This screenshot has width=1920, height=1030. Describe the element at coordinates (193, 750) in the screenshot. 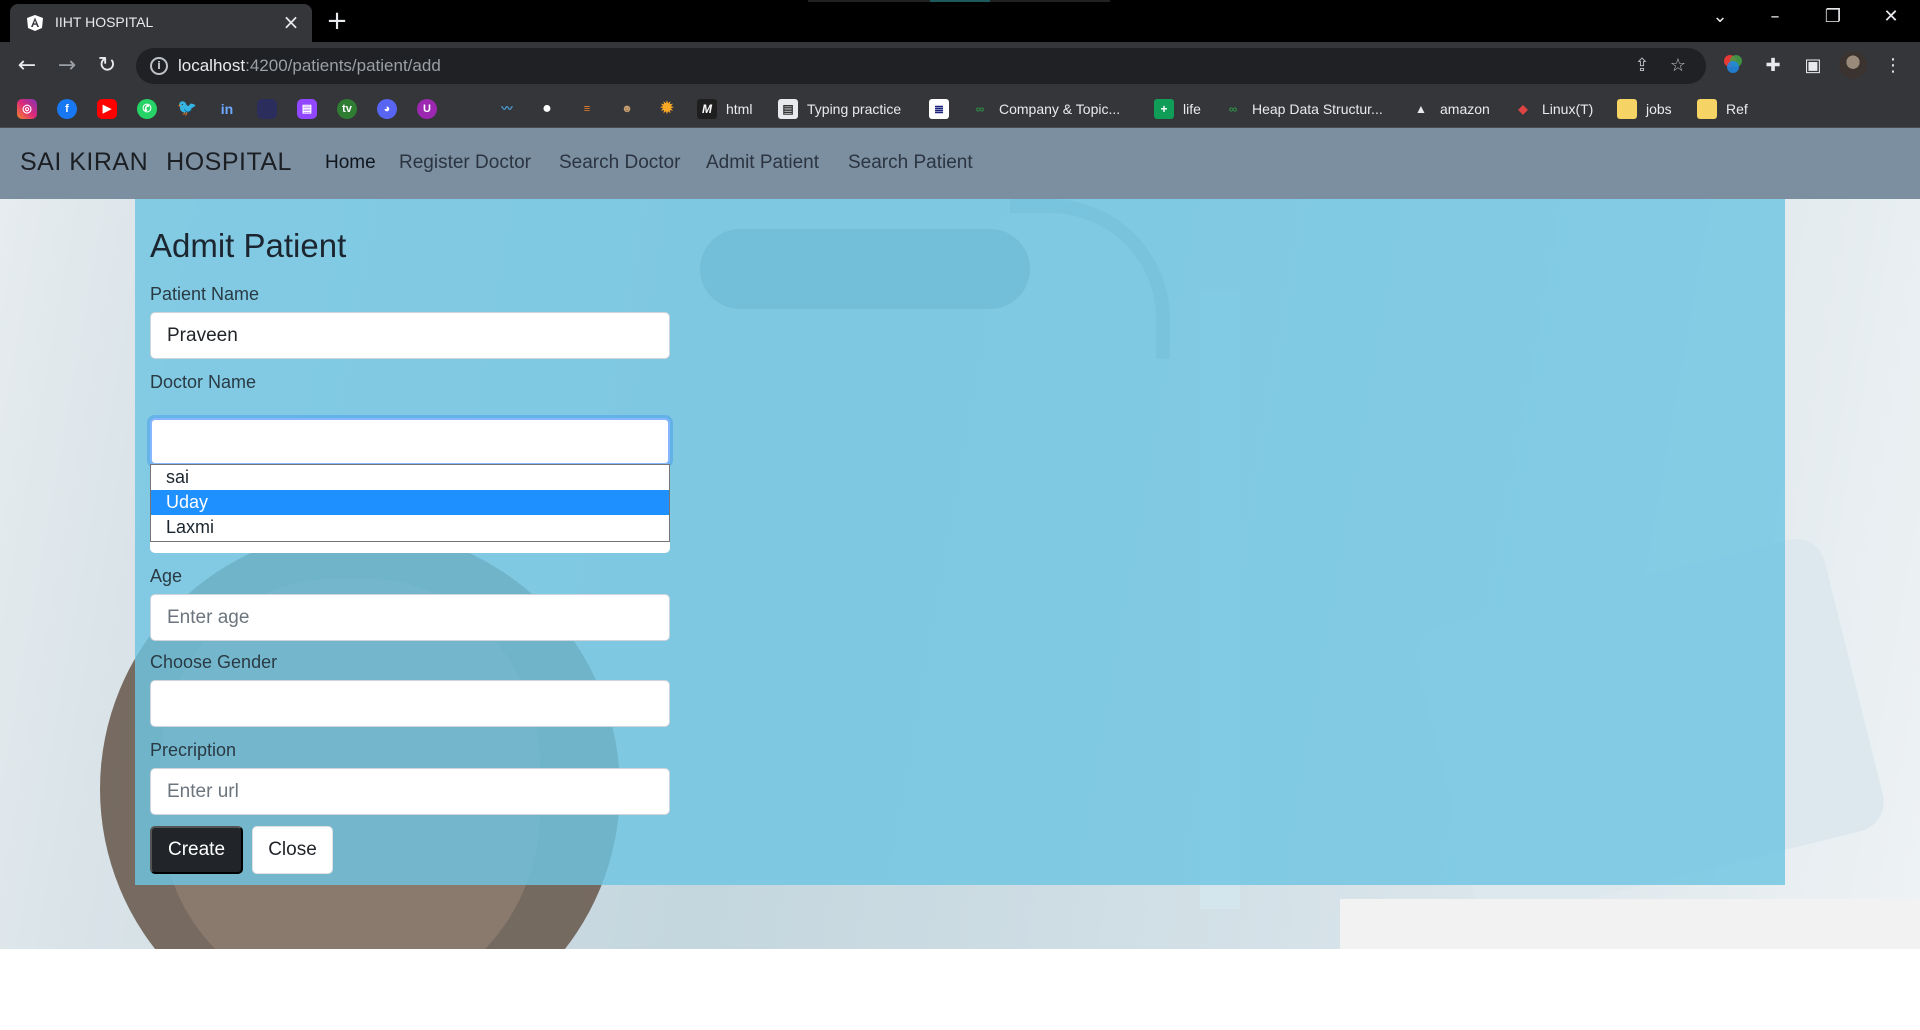

I see `prescription-label: Precription` at that location.